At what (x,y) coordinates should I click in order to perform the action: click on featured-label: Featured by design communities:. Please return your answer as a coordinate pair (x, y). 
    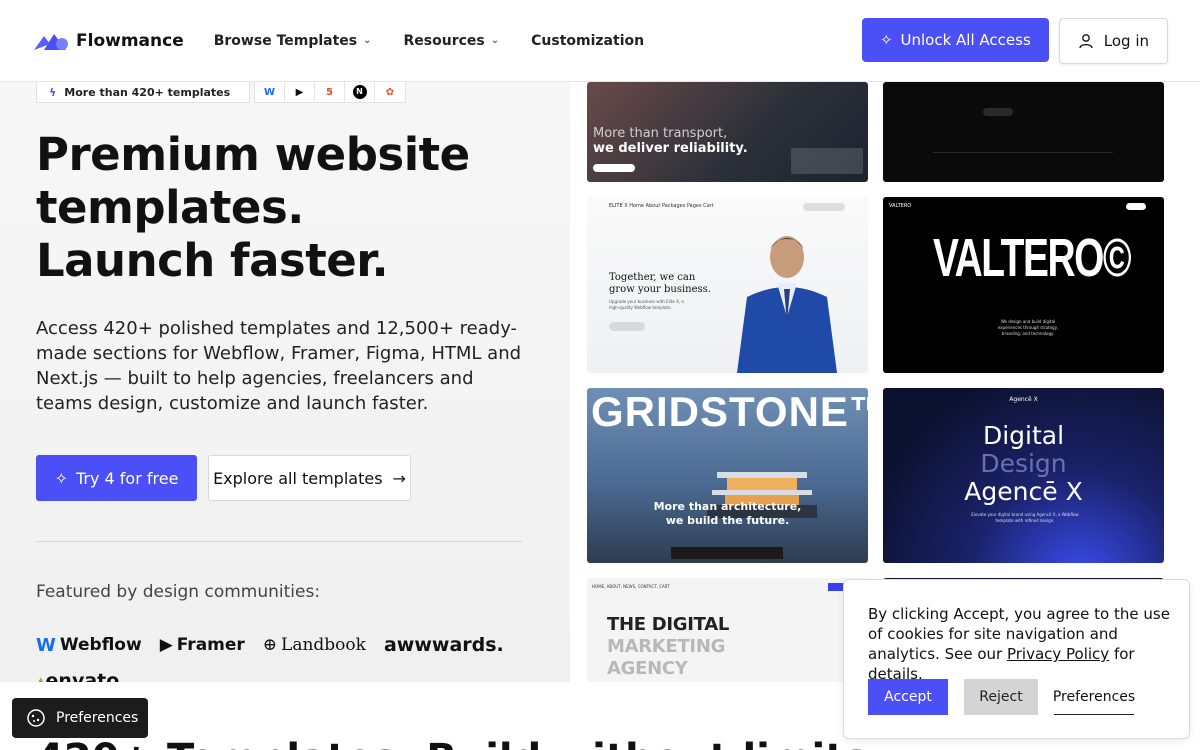
    Looking at the image, I should click on (178, 592).